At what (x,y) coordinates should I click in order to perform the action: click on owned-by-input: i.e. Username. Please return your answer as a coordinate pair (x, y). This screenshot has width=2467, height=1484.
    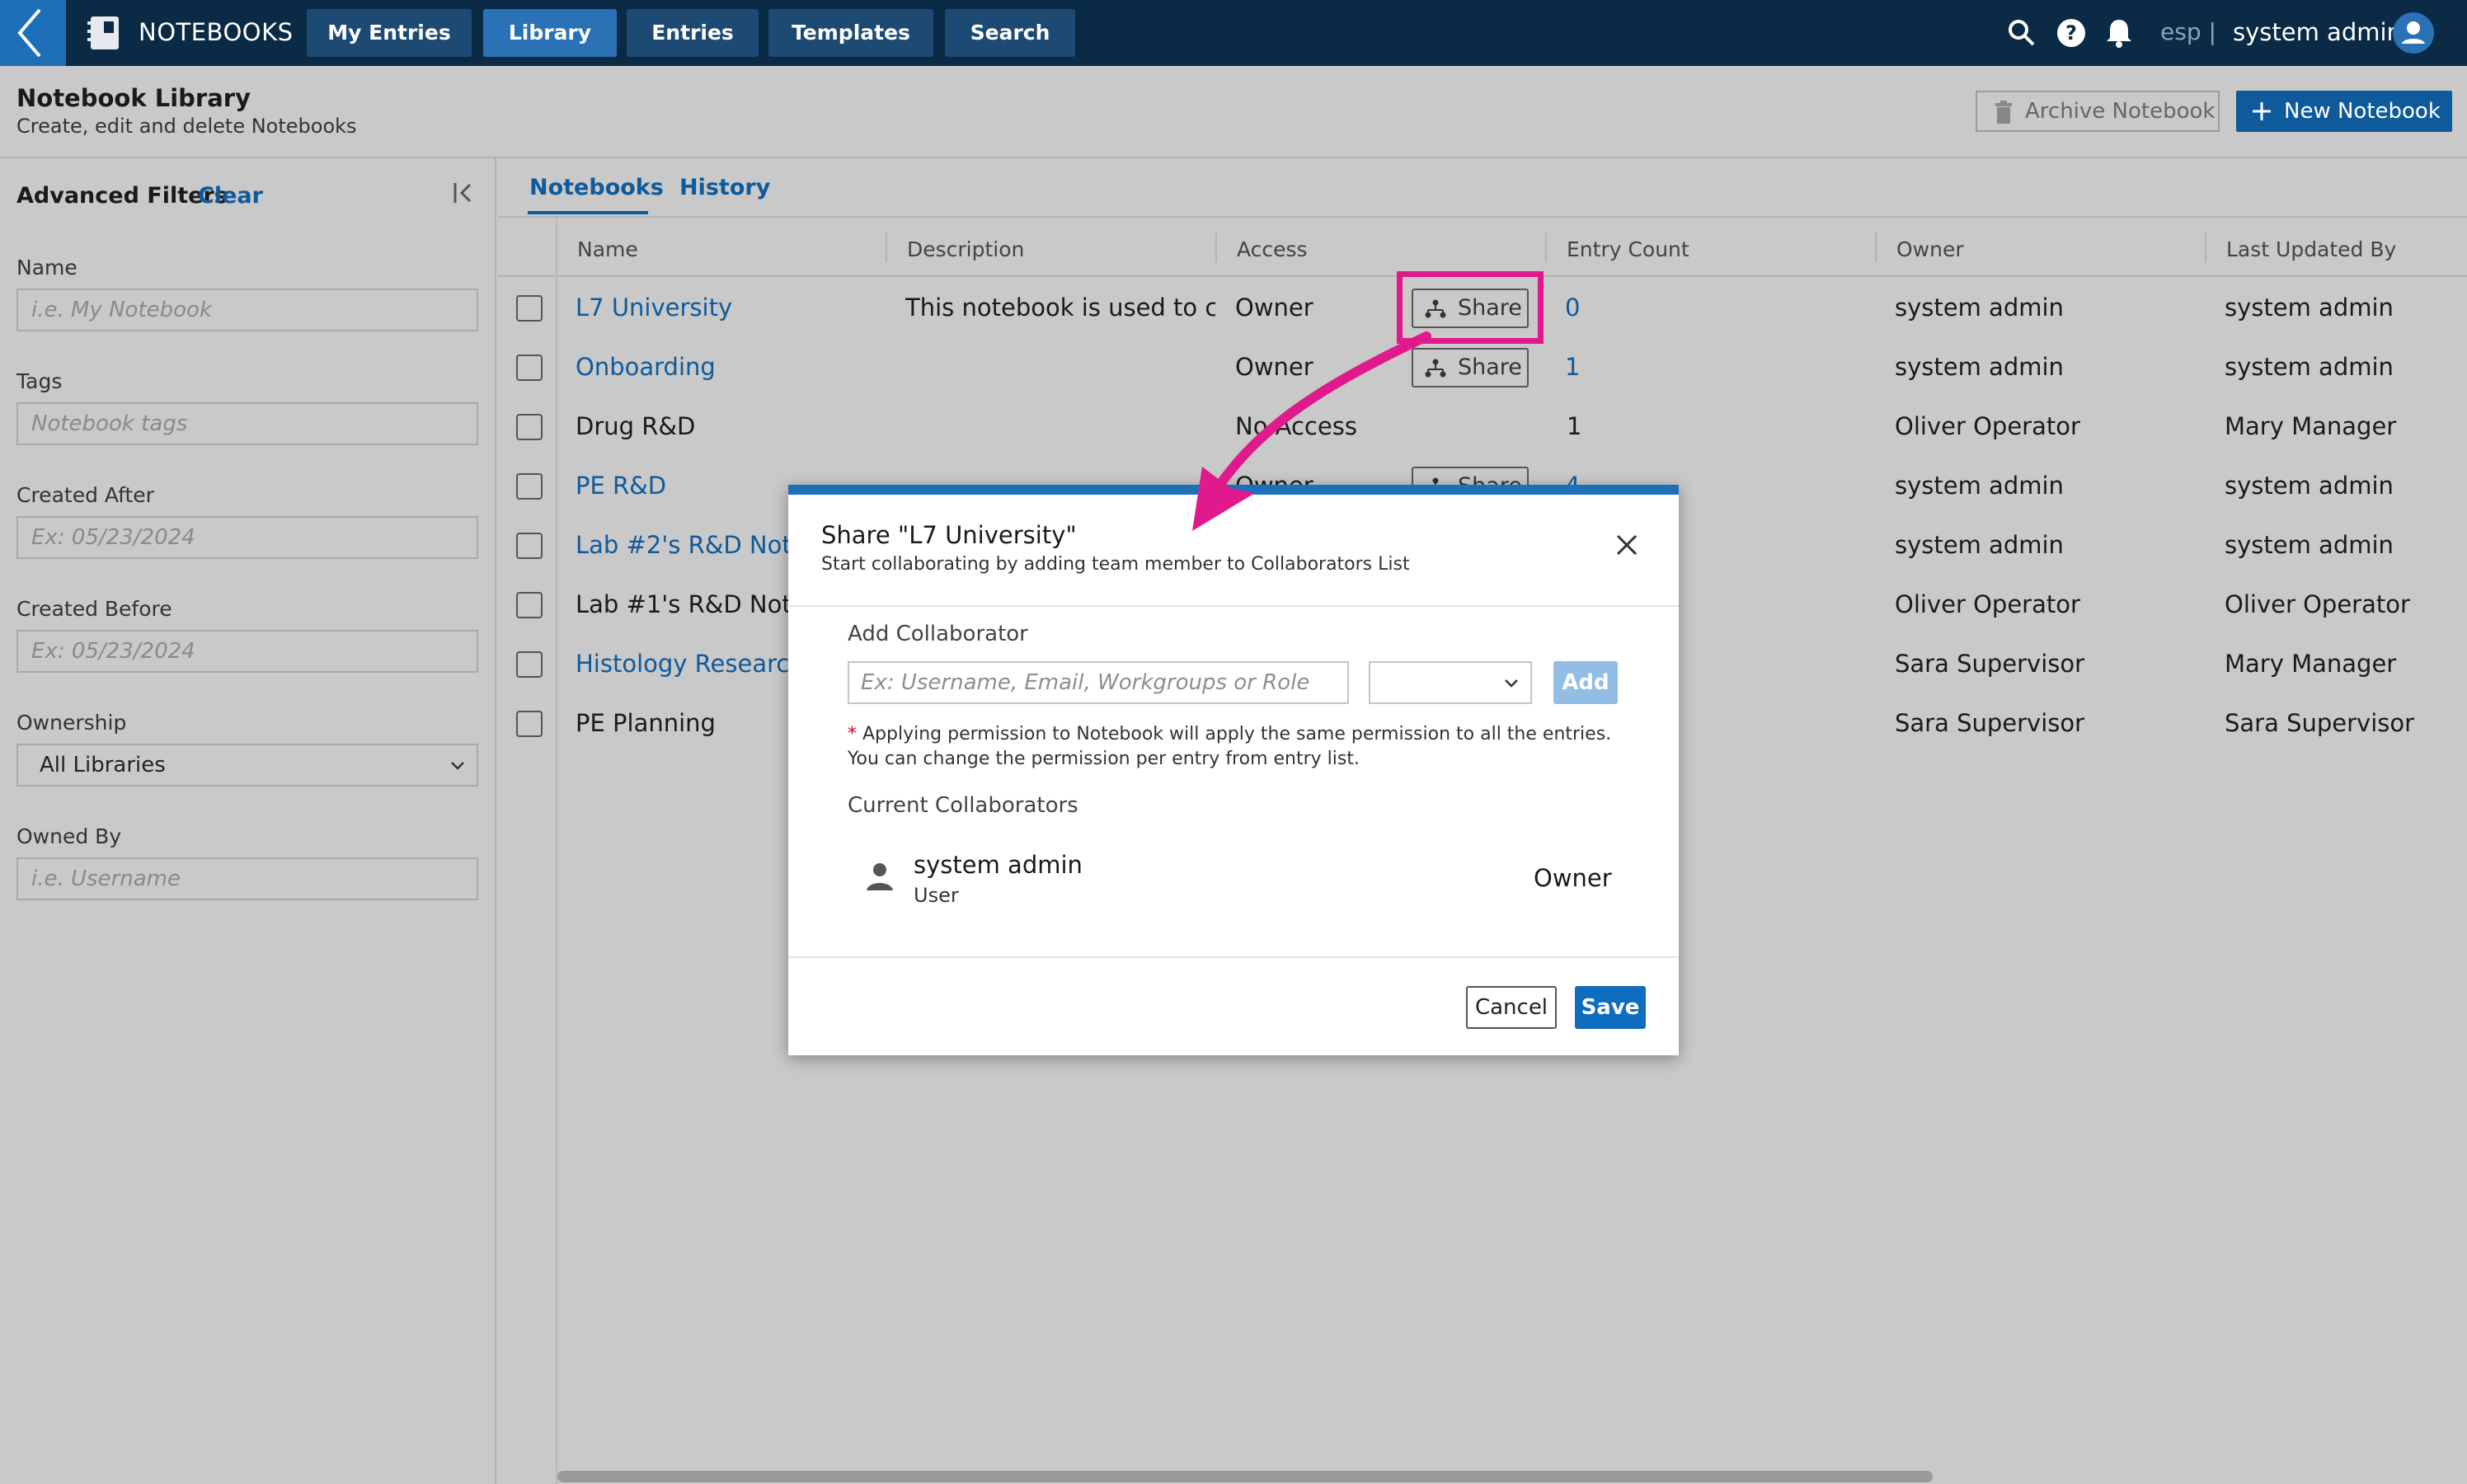
    Looking at the image, I should click on (247, 878).